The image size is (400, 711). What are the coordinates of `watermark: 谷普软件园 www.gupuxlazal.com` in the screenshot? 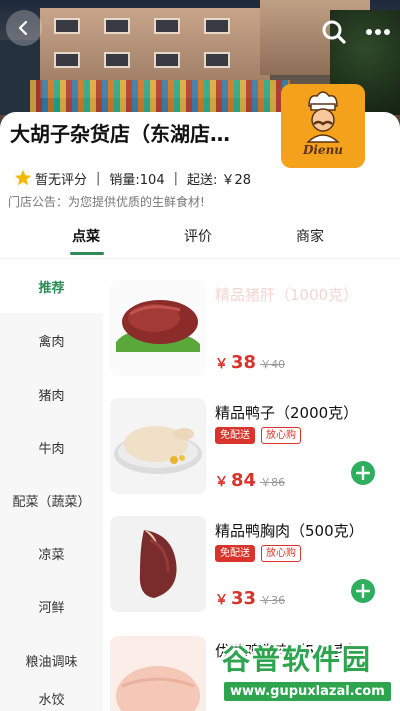 It's located at (311, 674).